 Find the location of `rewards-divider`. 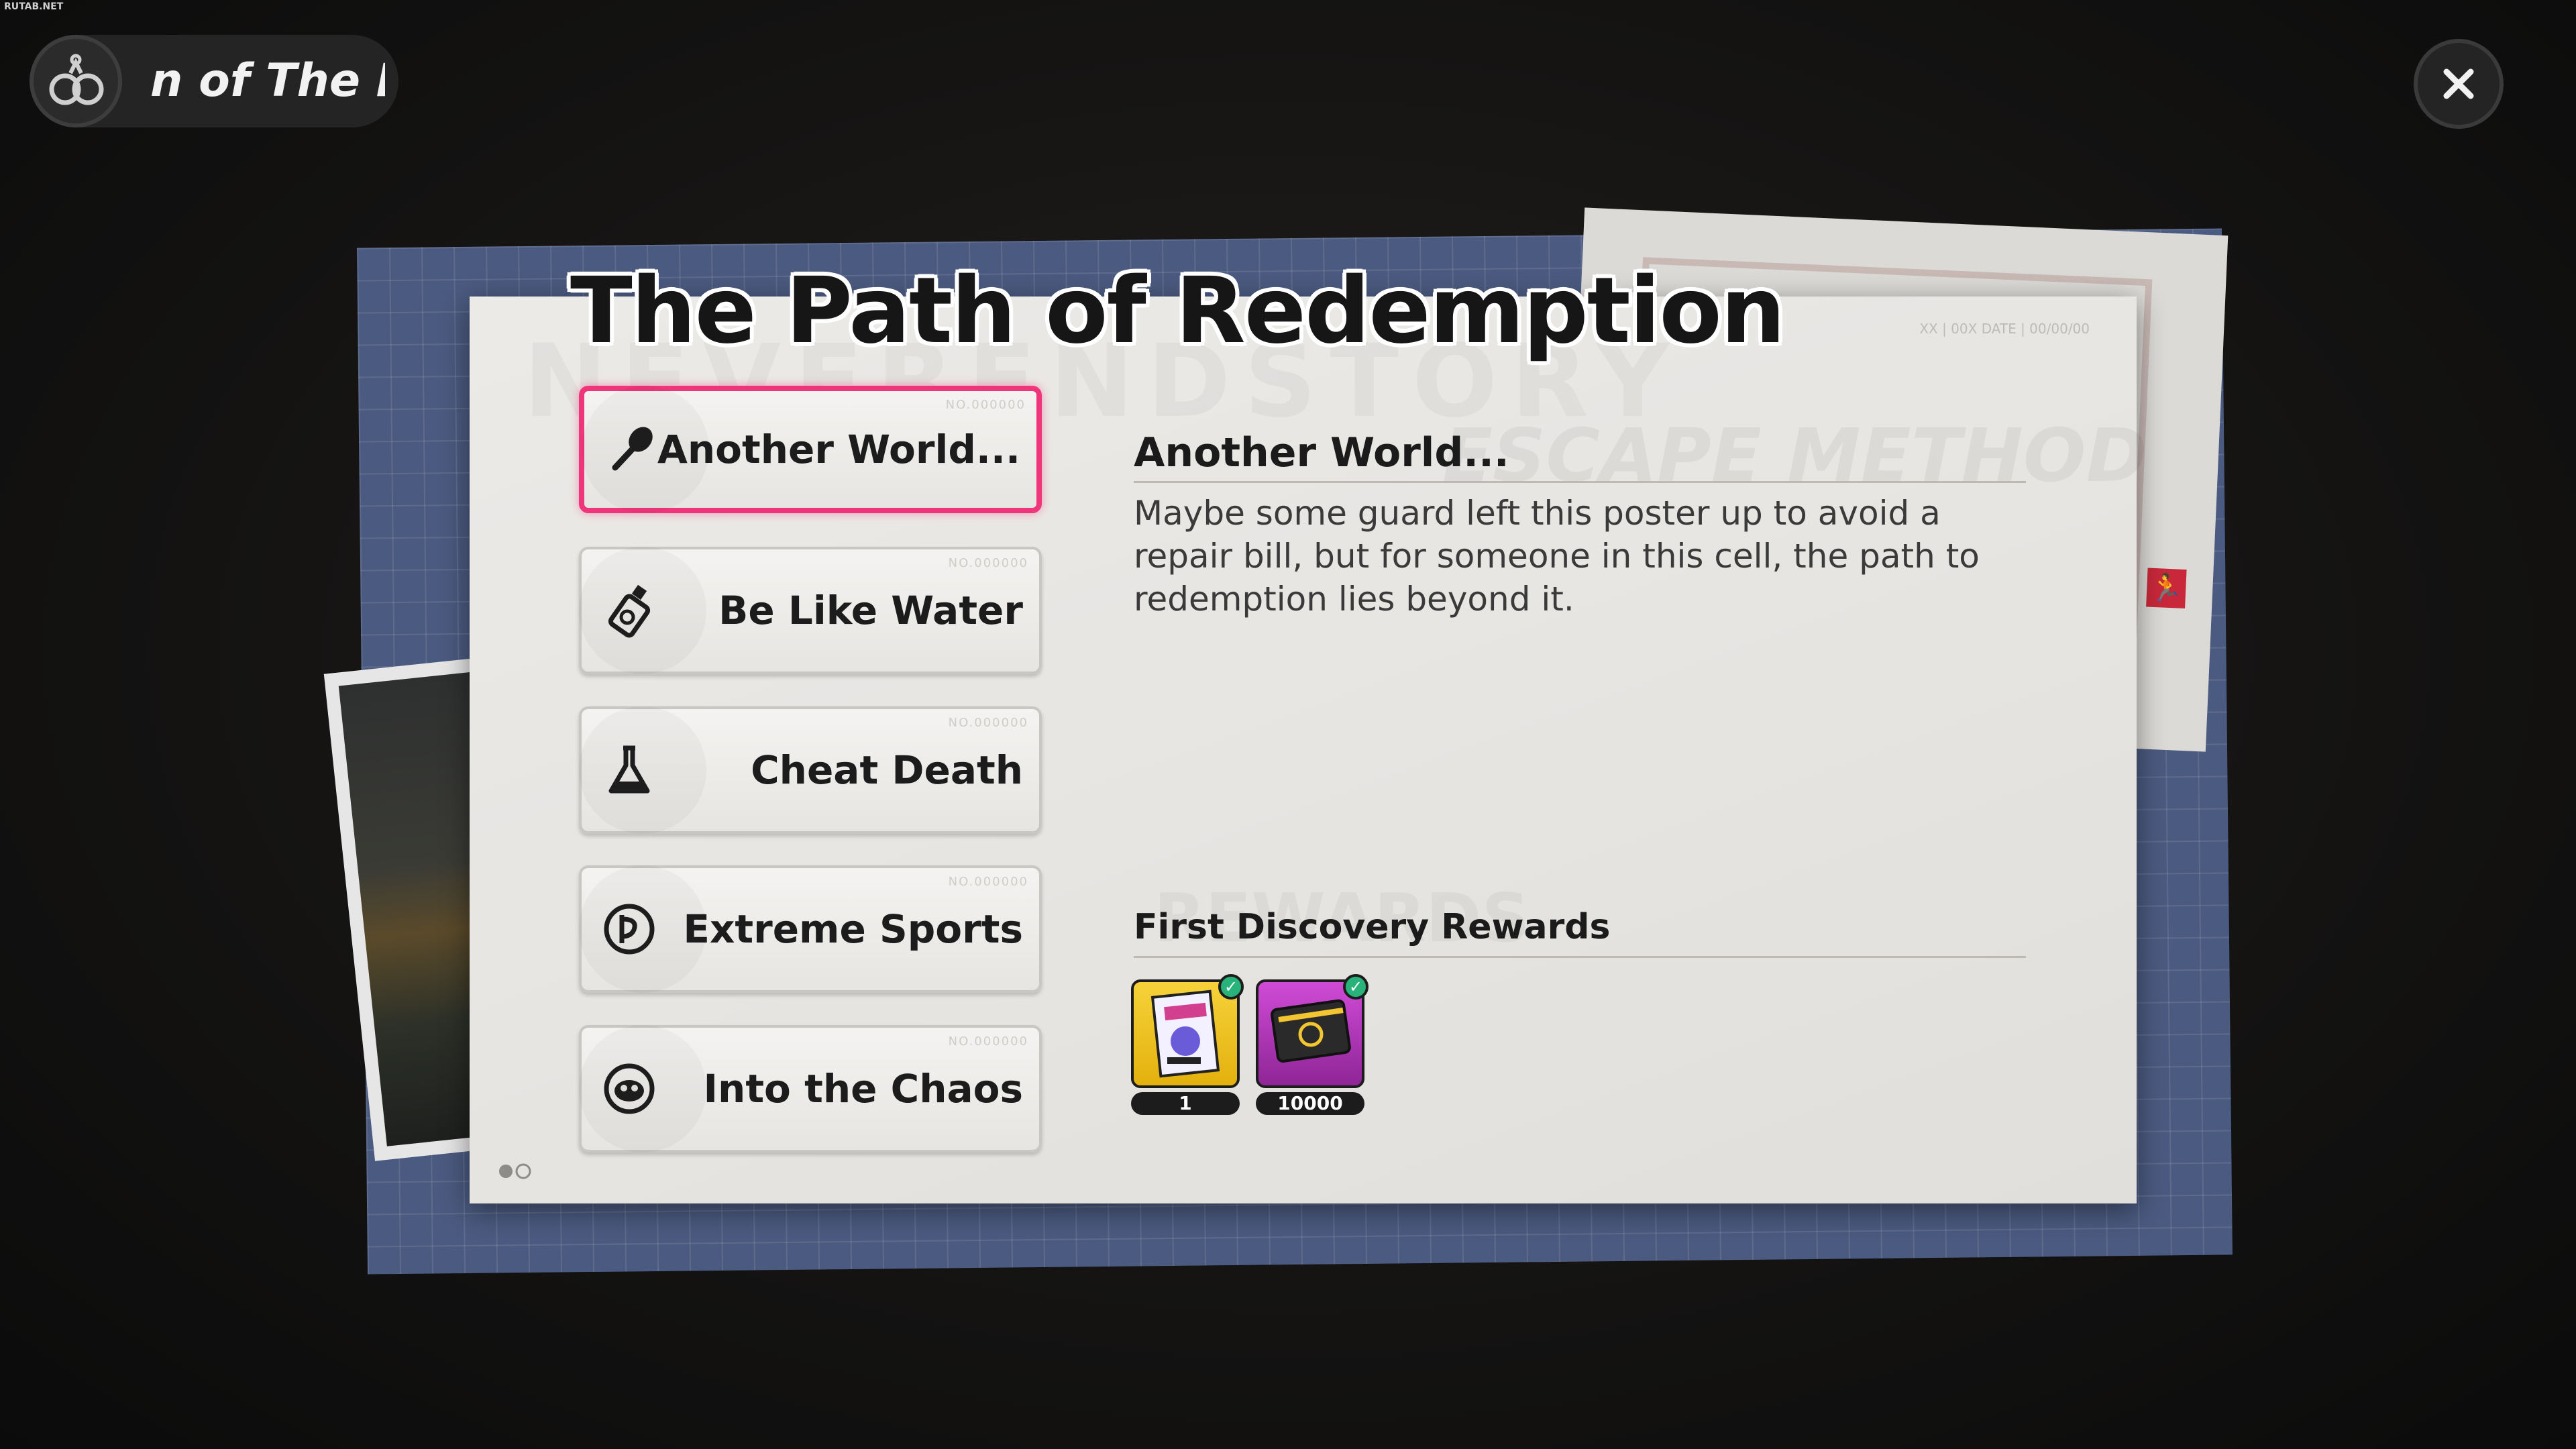

rewards-divider is located at coordinates (1580, 957).